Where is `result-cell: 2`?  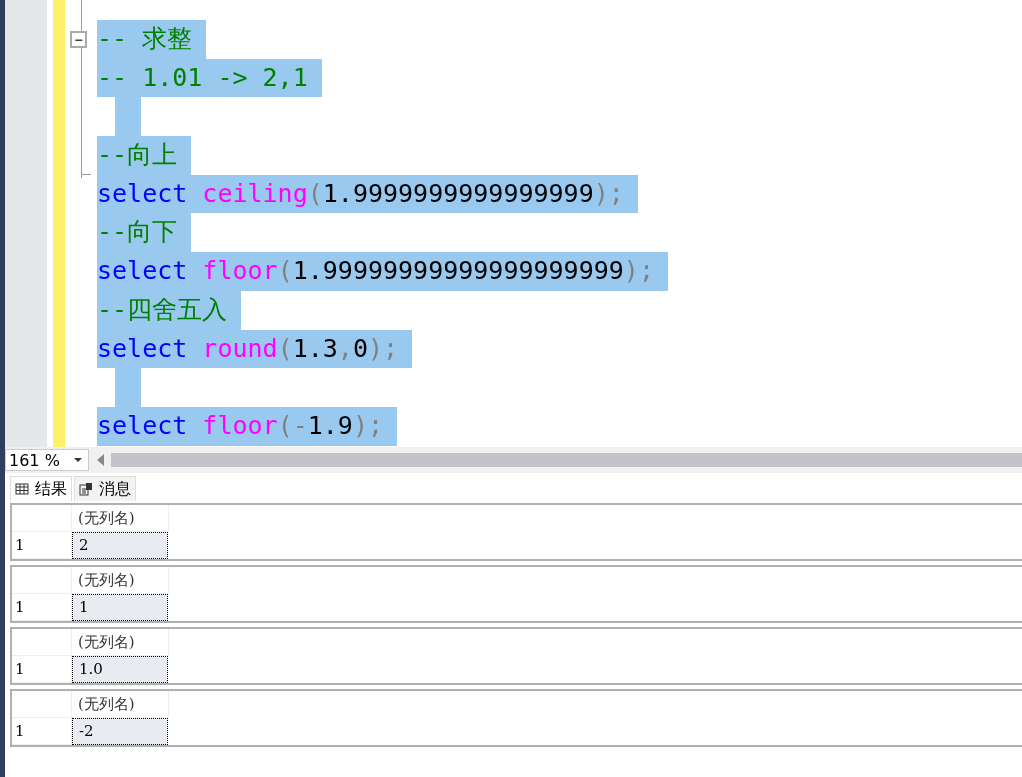
result-cell: 2 is located at coordinates (120, 545).